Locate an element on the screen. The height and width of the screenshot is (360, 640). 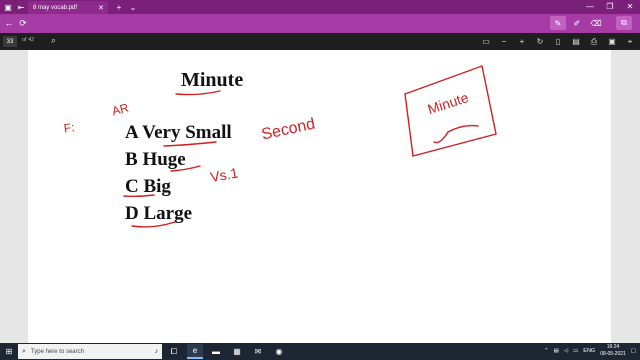
microphone-icon: ♪ is located at coordinates (157, 351).